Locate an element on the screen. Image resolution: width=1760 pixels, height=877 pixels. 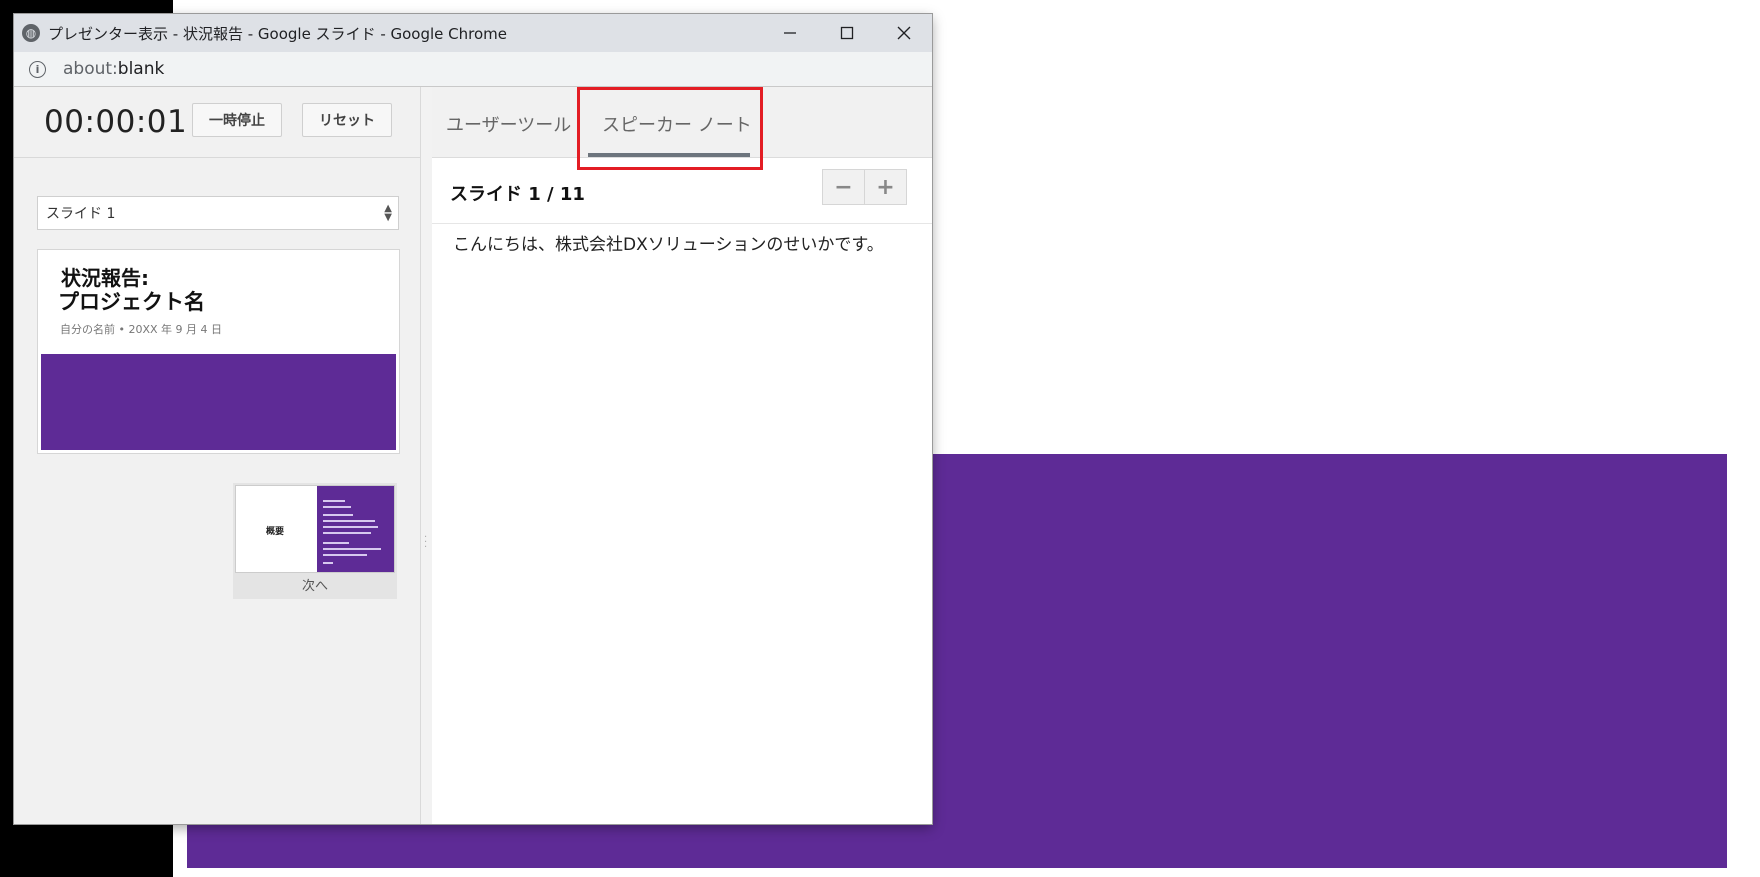
slide-title-line2: プロジェクト名 is located at coordinates (131, 302).